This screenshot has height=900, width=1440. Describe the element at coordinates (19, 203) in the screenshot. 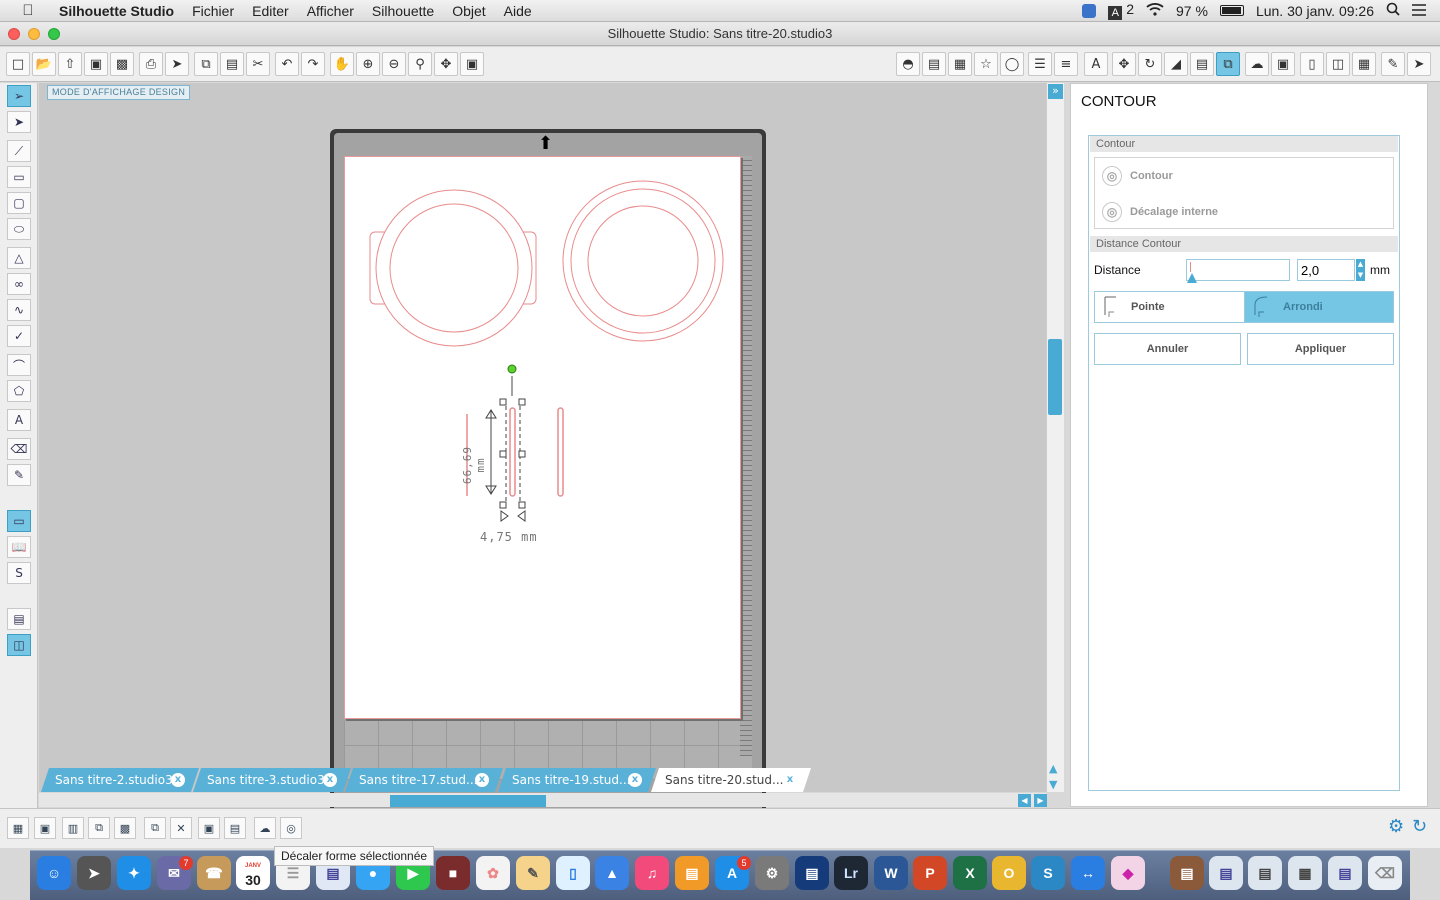

I see `rounded-rectangle-tool-icon: ▢` at that location.